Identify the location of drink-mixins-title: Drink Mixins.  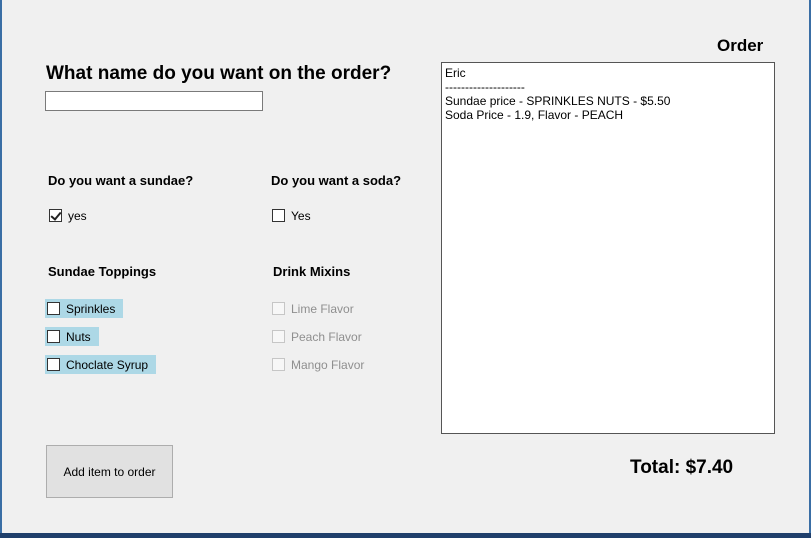
(312, 271).